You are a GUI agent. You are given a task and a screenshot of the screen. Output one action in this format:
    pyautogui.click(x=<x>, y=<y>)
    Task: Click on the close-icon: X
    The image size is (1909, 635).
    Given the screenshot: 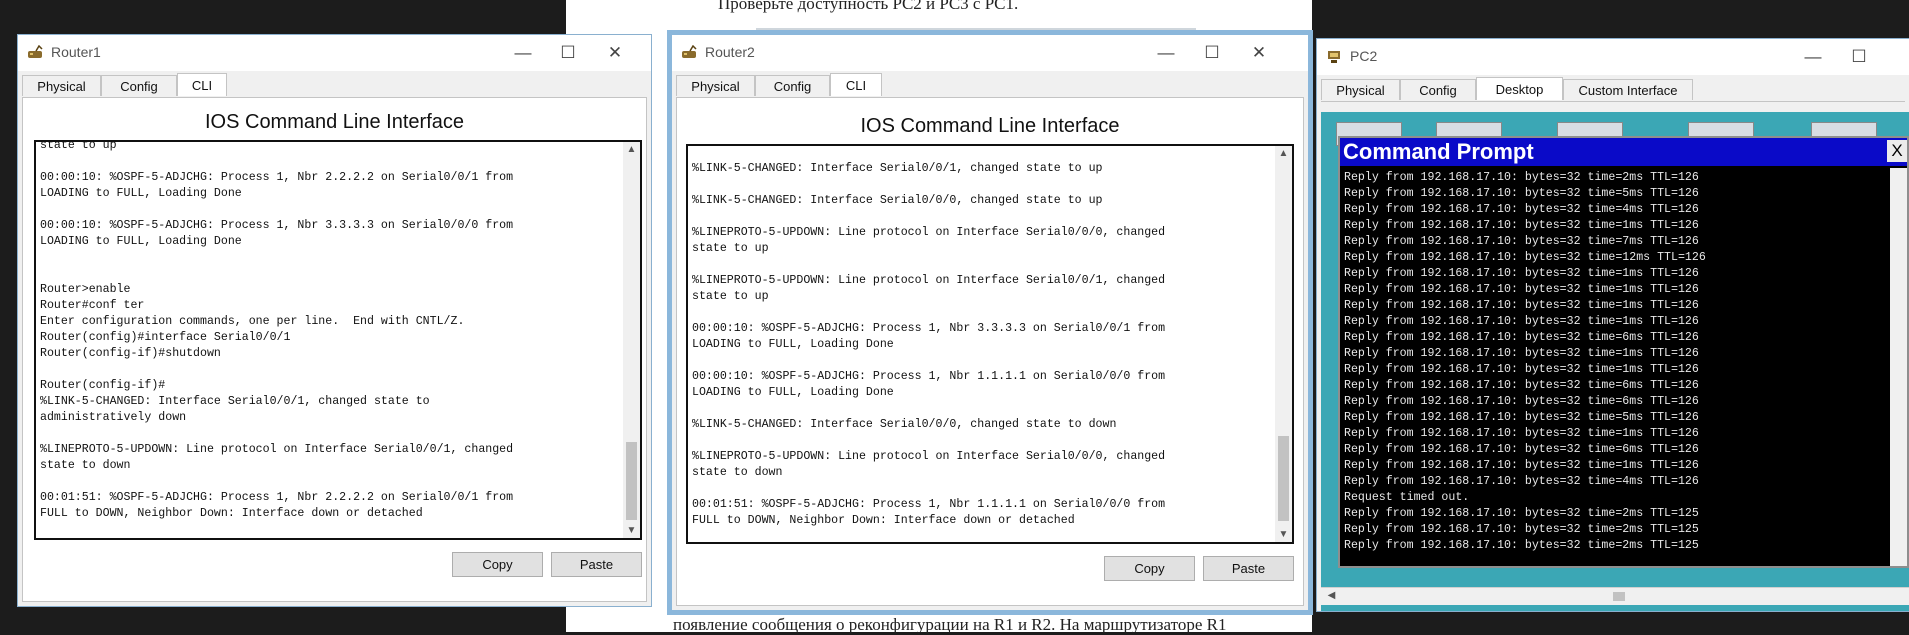 What is the action you would take?
    pyautogui.click(x=1897, y=151)
    